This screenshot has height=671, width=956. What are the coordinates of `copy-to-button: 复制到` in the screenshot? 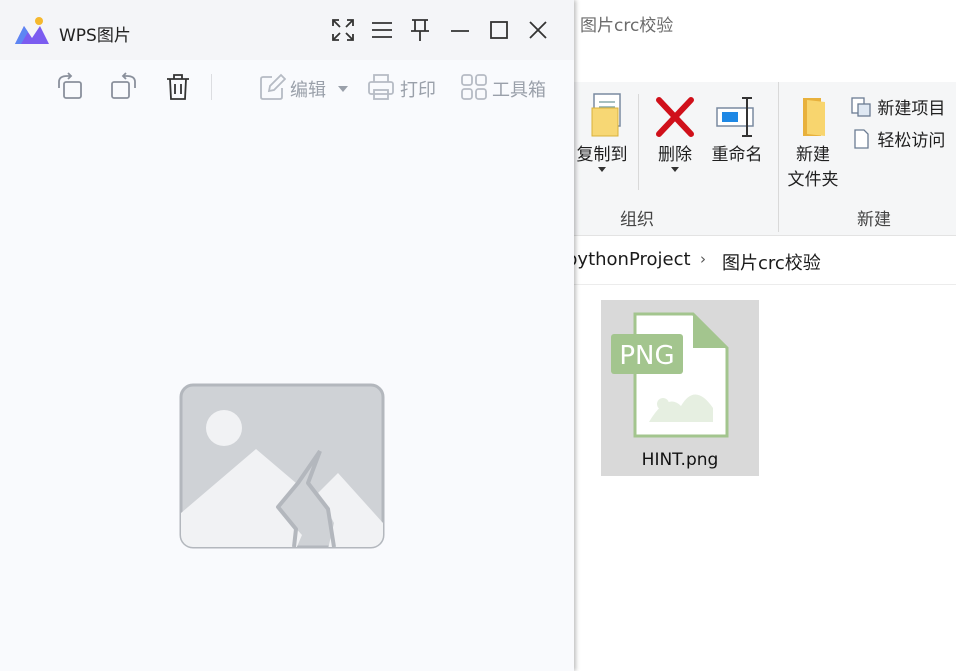 It's located at (602, 132).